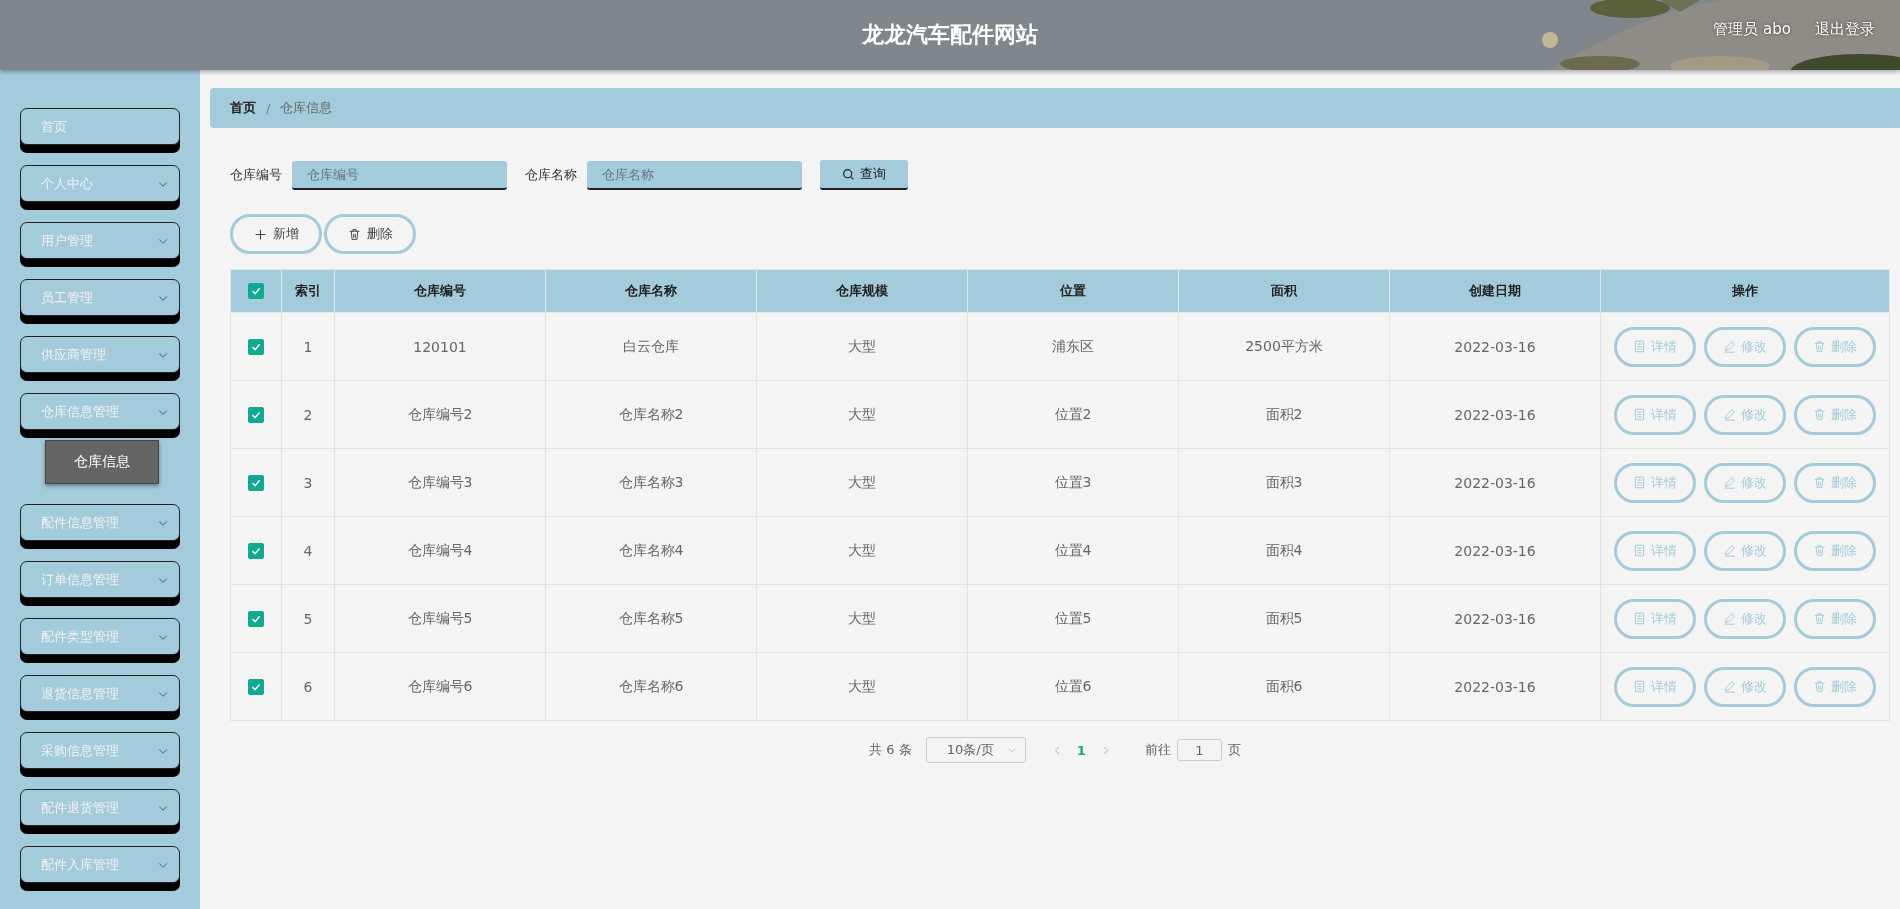  What do you see at coordinates (260, 234) in the screenshot?
I see `plus-icon` at bounding box center [260, 234].